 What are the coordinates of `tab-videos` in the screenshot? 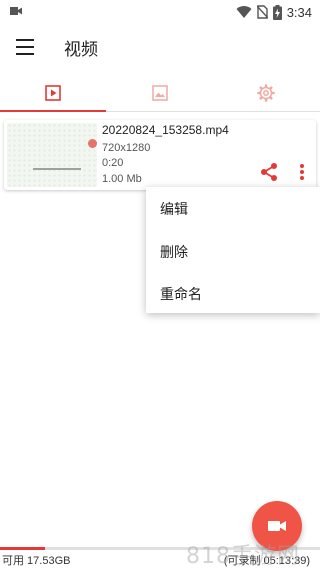 It's located at (53, 93).